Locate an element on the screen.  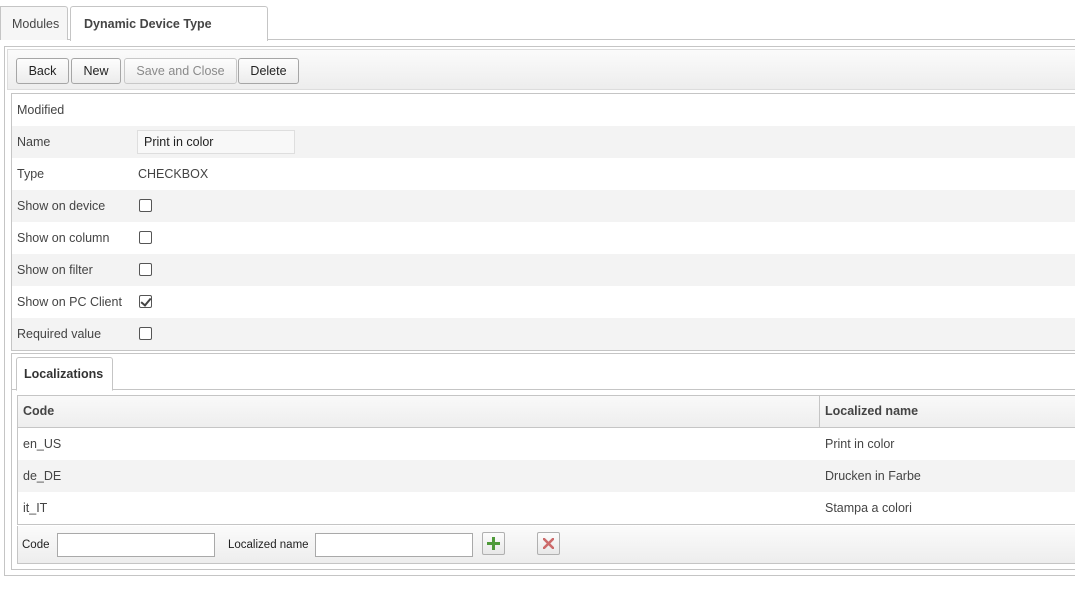
type-label: Type is located at coordinates (31, 174).